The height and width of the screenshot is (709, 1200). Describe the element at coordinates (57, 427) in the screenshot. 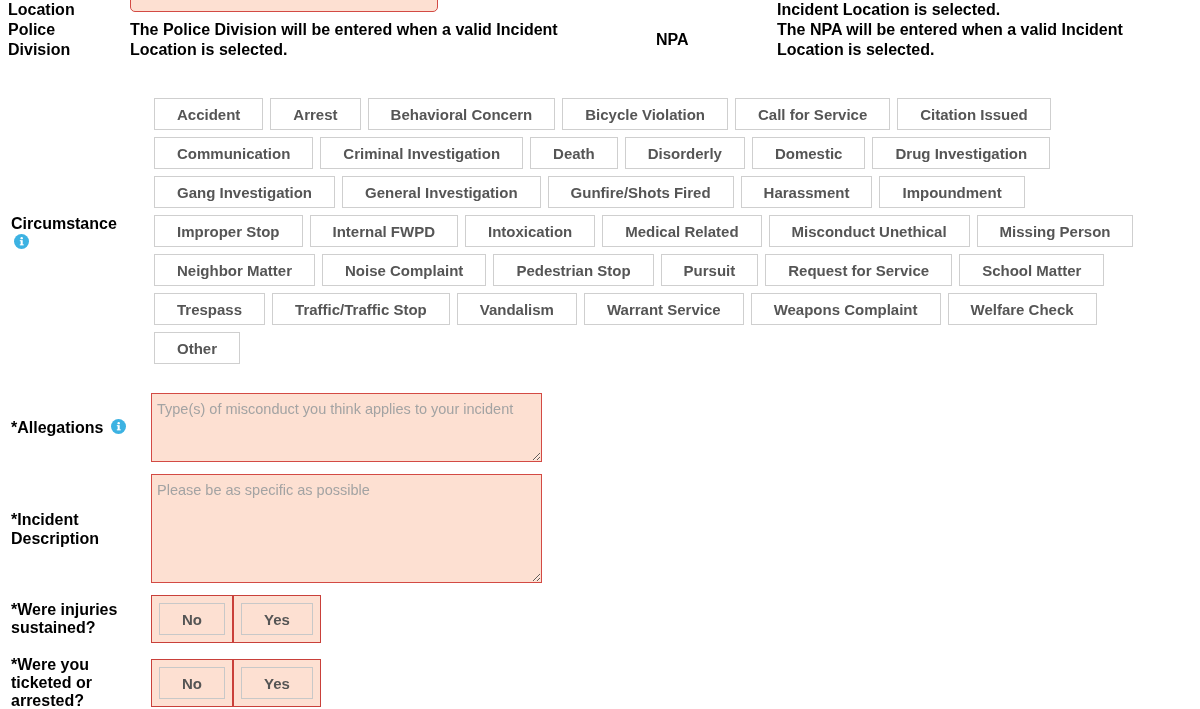

I see `form-label: *Allegations` at that location.